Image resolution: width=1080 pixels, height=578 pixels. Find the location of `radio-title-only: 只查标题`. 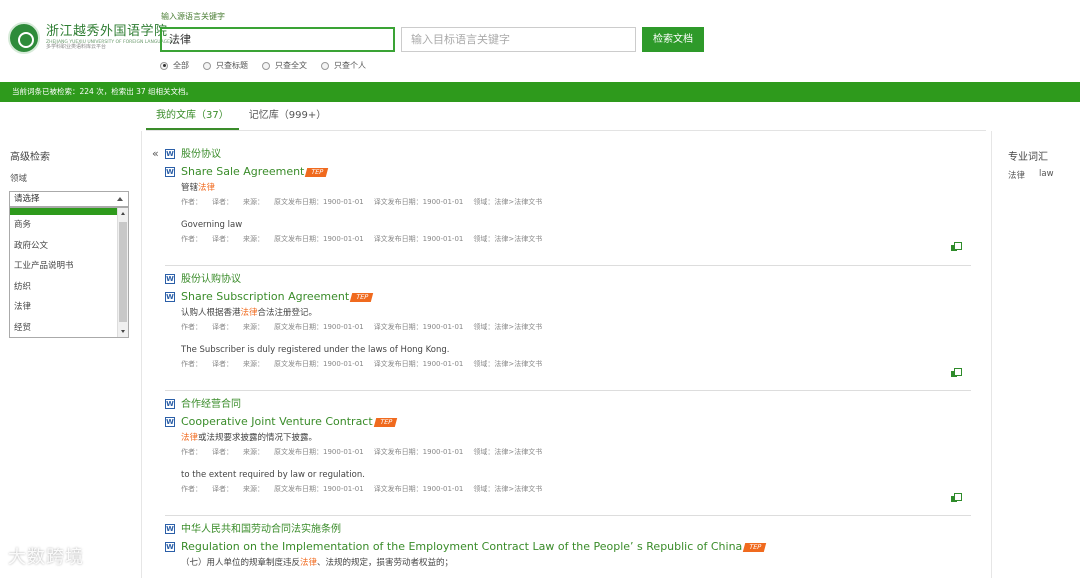

radio-title-only: 只查标题 is located at coordinates (225, 65).